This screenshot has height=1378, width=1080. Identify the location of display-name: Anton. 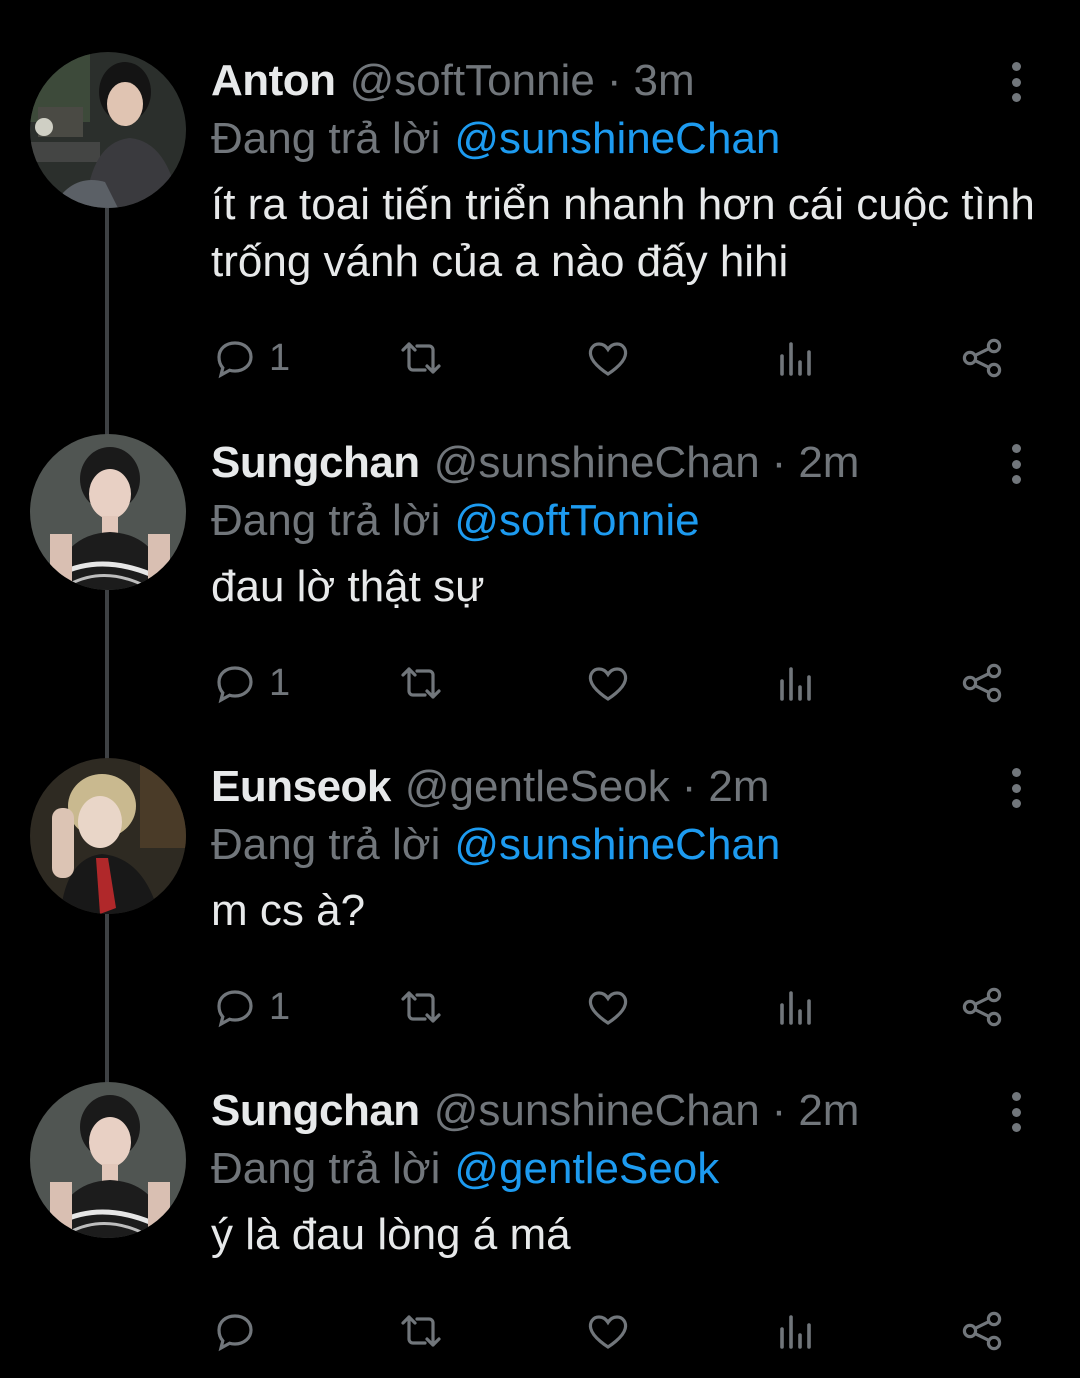
(273, 81).